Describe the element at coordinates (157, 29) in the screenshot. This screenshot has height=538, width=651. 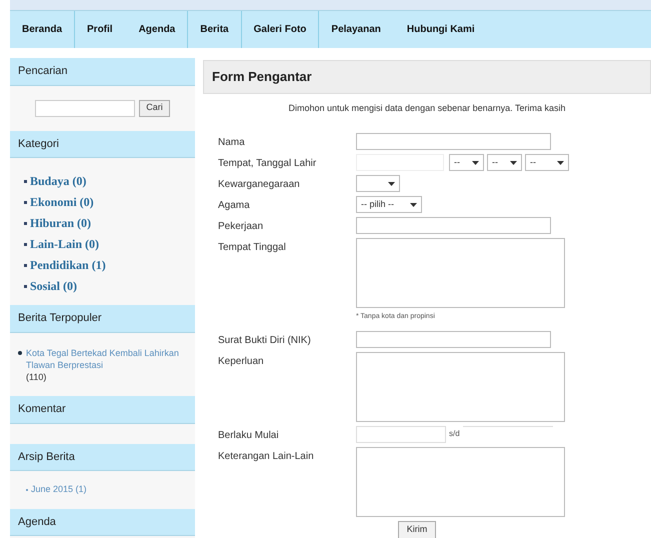
I see `nav-link: Agenda` at that location.